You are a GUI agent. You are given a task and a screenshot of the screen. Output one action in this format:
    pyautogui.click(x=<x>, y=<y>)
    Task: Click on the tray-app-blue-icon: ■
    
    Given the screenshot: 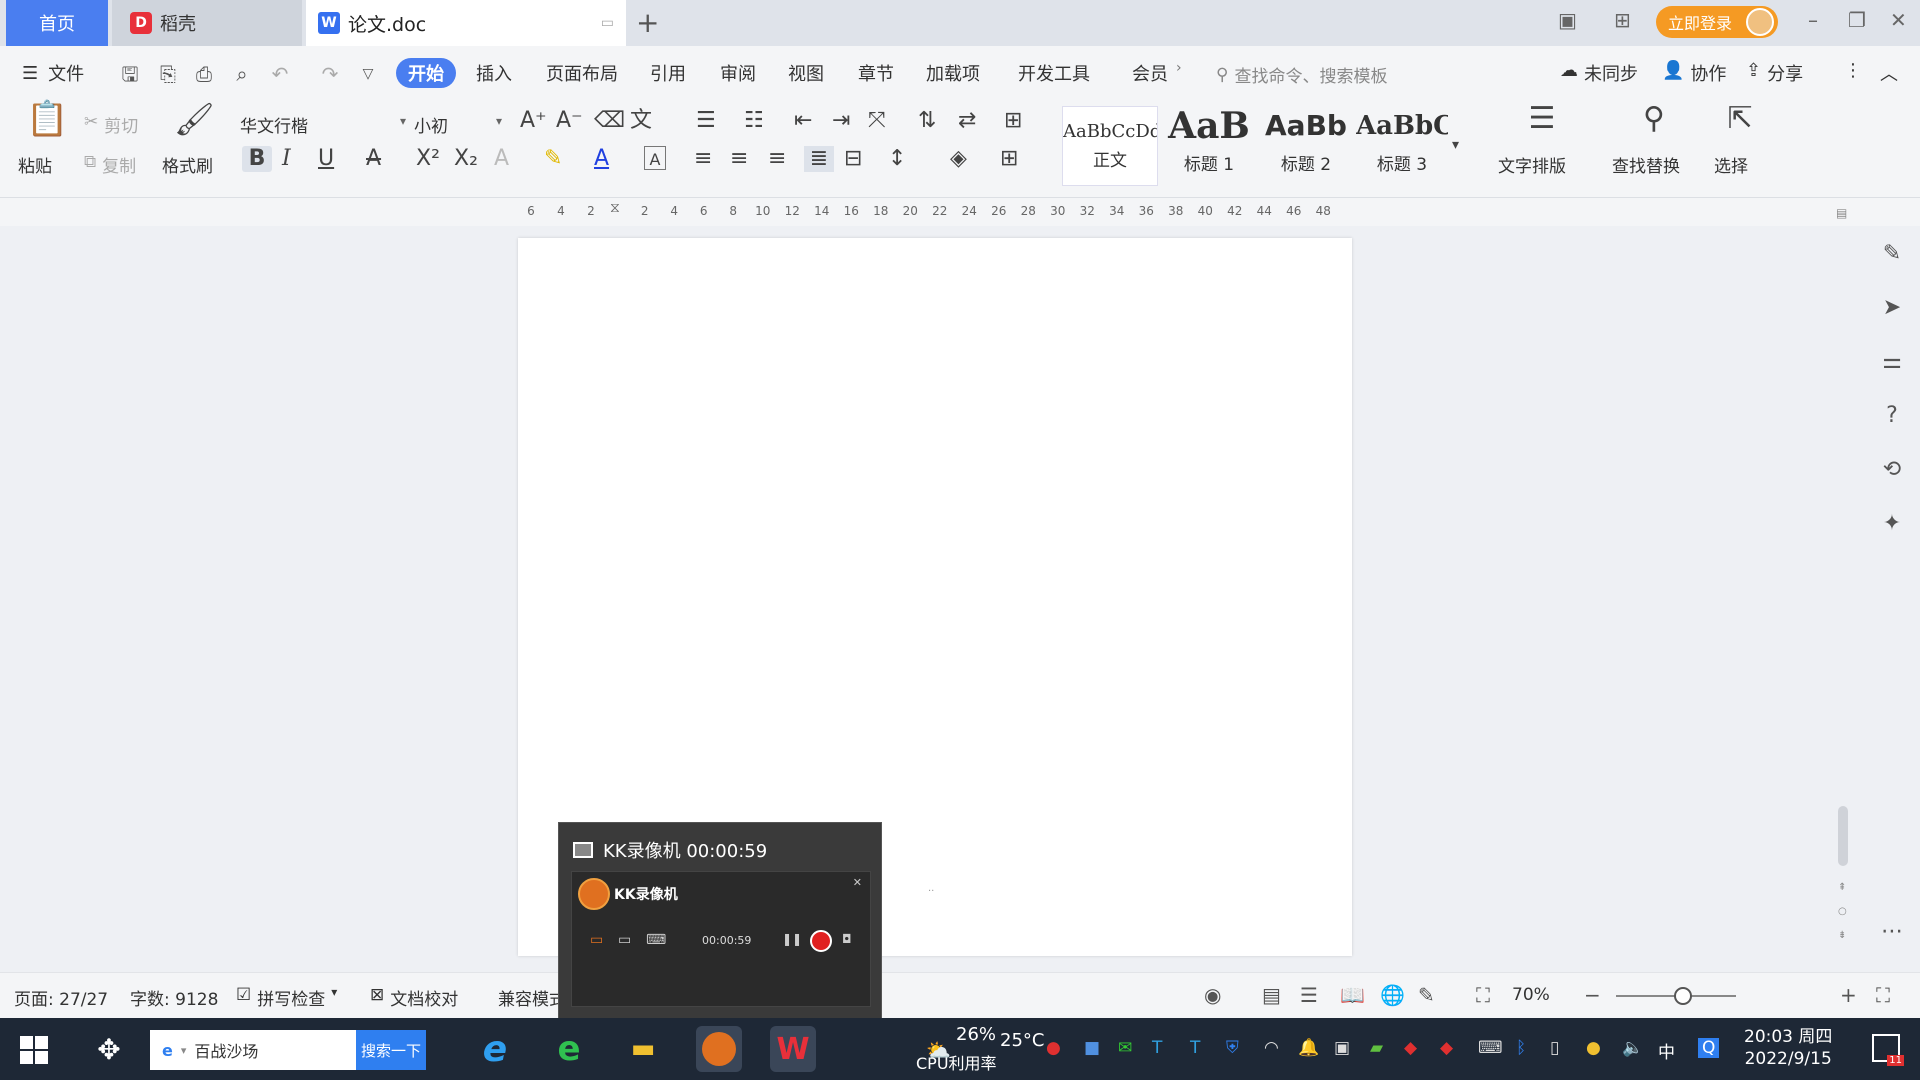 What is the action you would take?
    pyautogui.click(x=1092, y=1048)
    